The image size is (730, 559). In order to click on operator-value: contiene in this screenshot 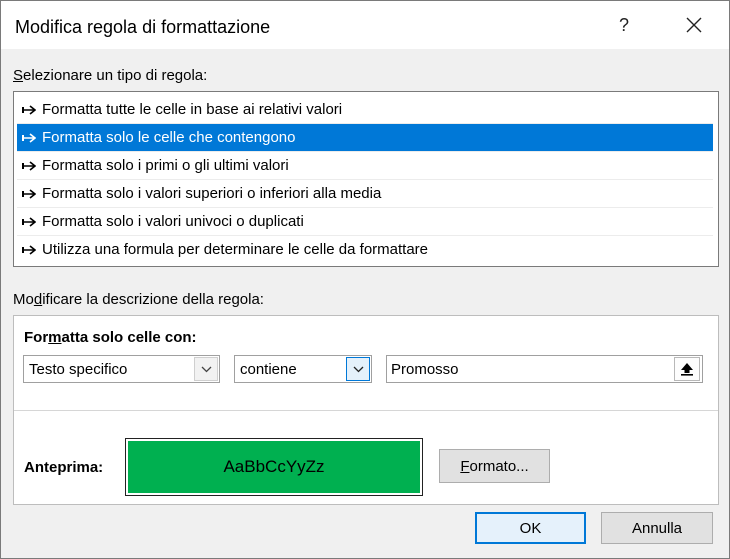, I will do `click(268, 369)`.